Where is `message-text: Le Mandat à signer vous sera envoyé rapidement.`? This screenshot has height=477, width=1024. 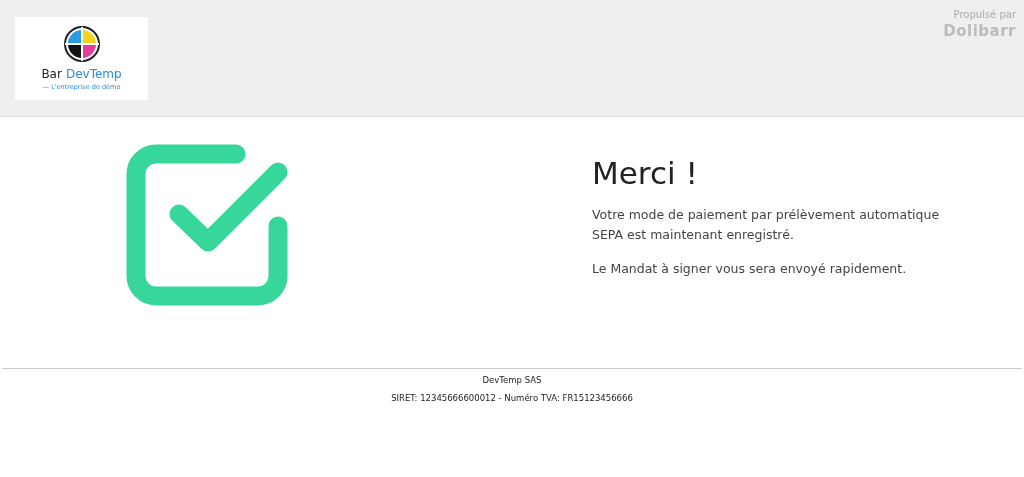 message-text: Le Mandat à signer vous sera envoyé rapidement. is located at coordinates (750, 269).